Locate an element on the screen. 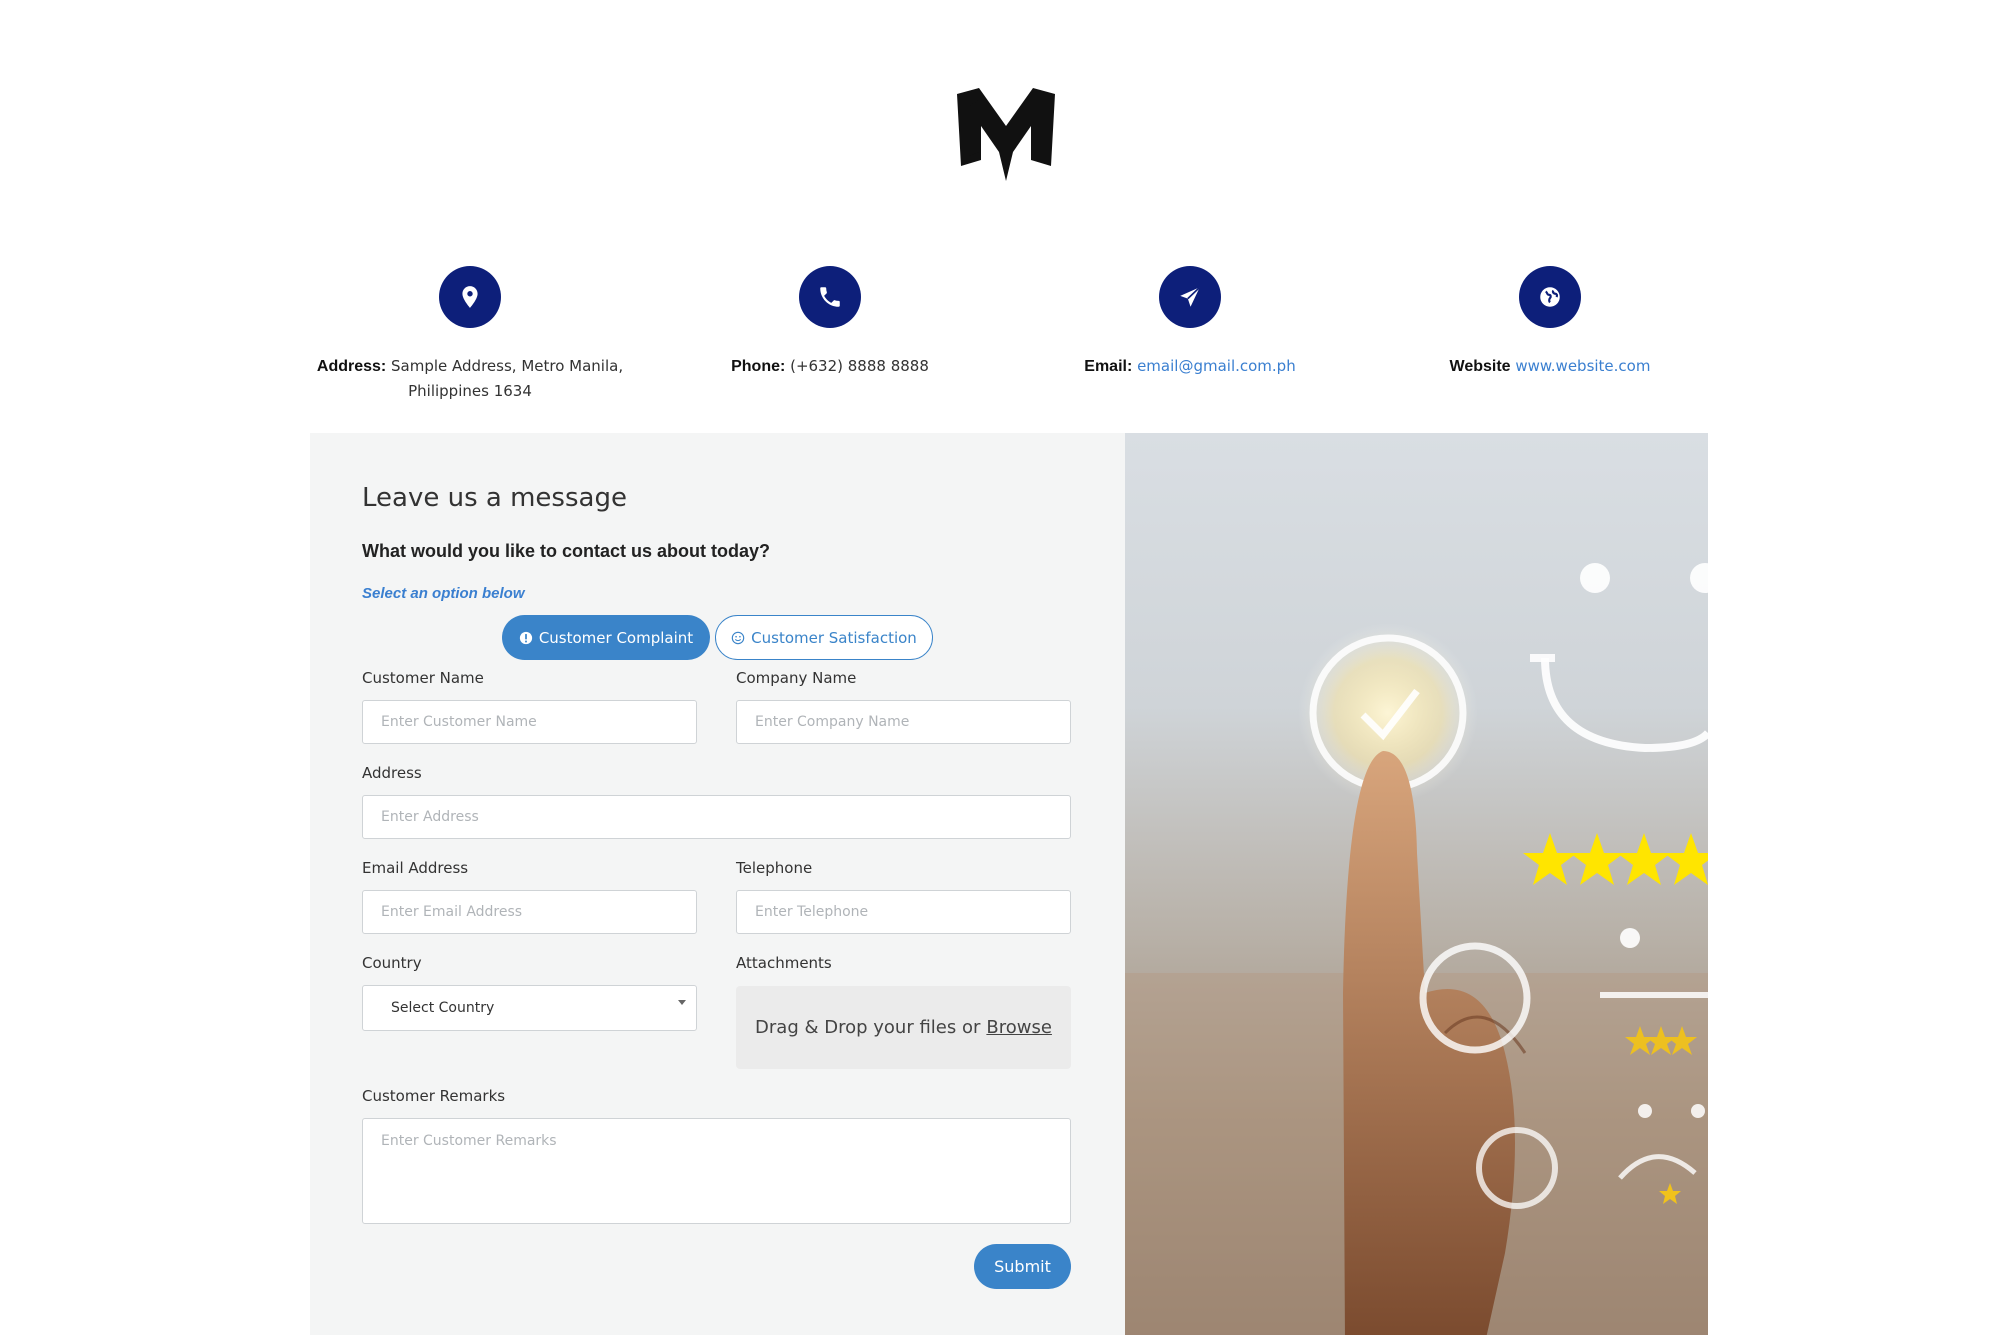 This screenshot has width=2000, height=1335. paper-plane-icon is located at coordinates (1190, 297).